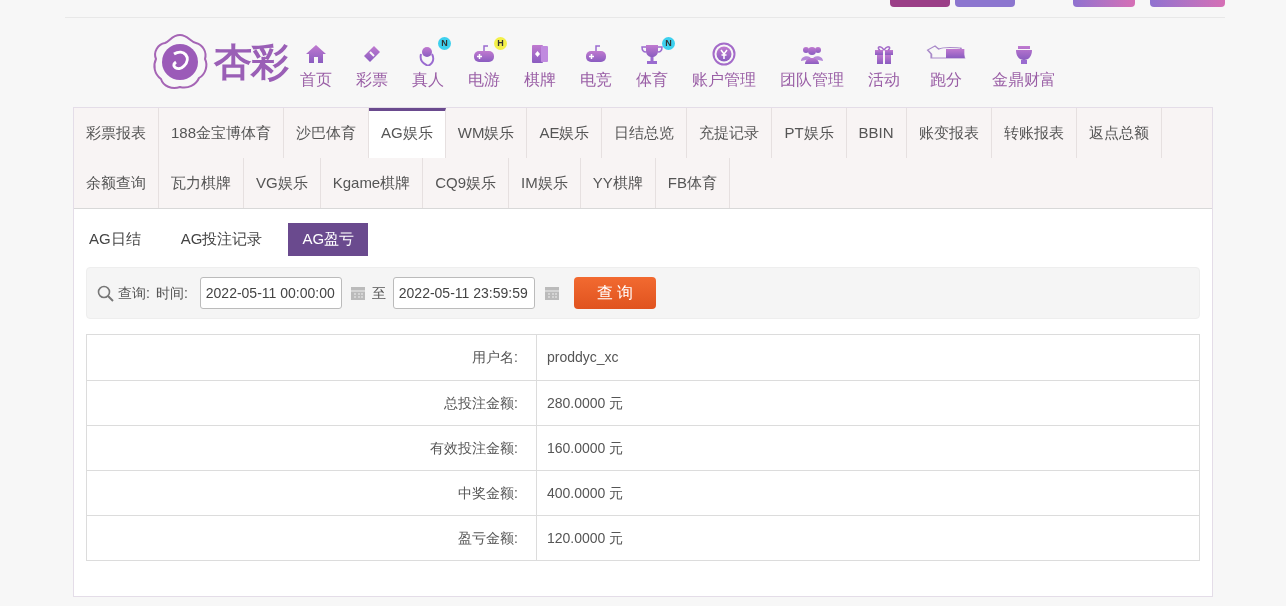 The height and width of the screenshot is (606, 1286). I want to click on search-icon, so click(105, 293).